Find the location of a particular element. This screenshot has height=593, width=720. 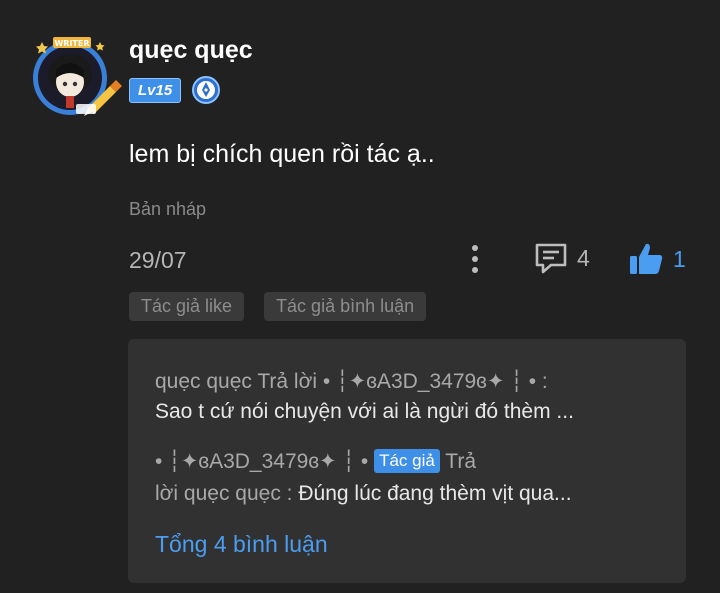

reply-2-author: • ┆✦ɞA3D_3479ɞ✦ ┆ • is located at coordinates (265, 461).